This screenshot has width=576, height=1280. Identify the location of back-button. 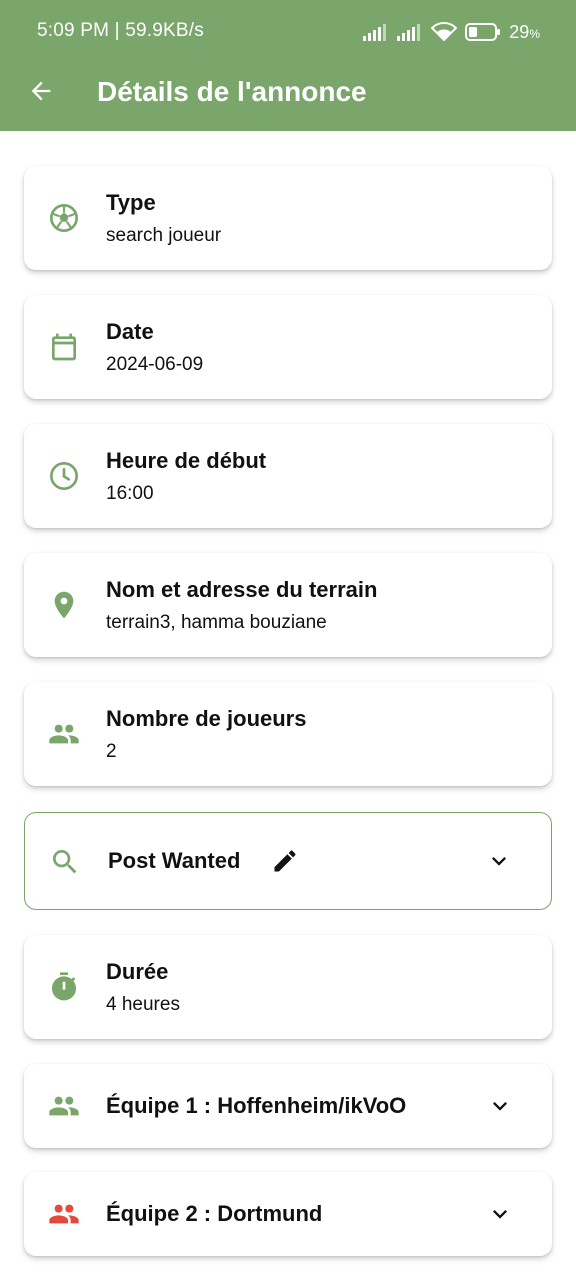
(41, 93).